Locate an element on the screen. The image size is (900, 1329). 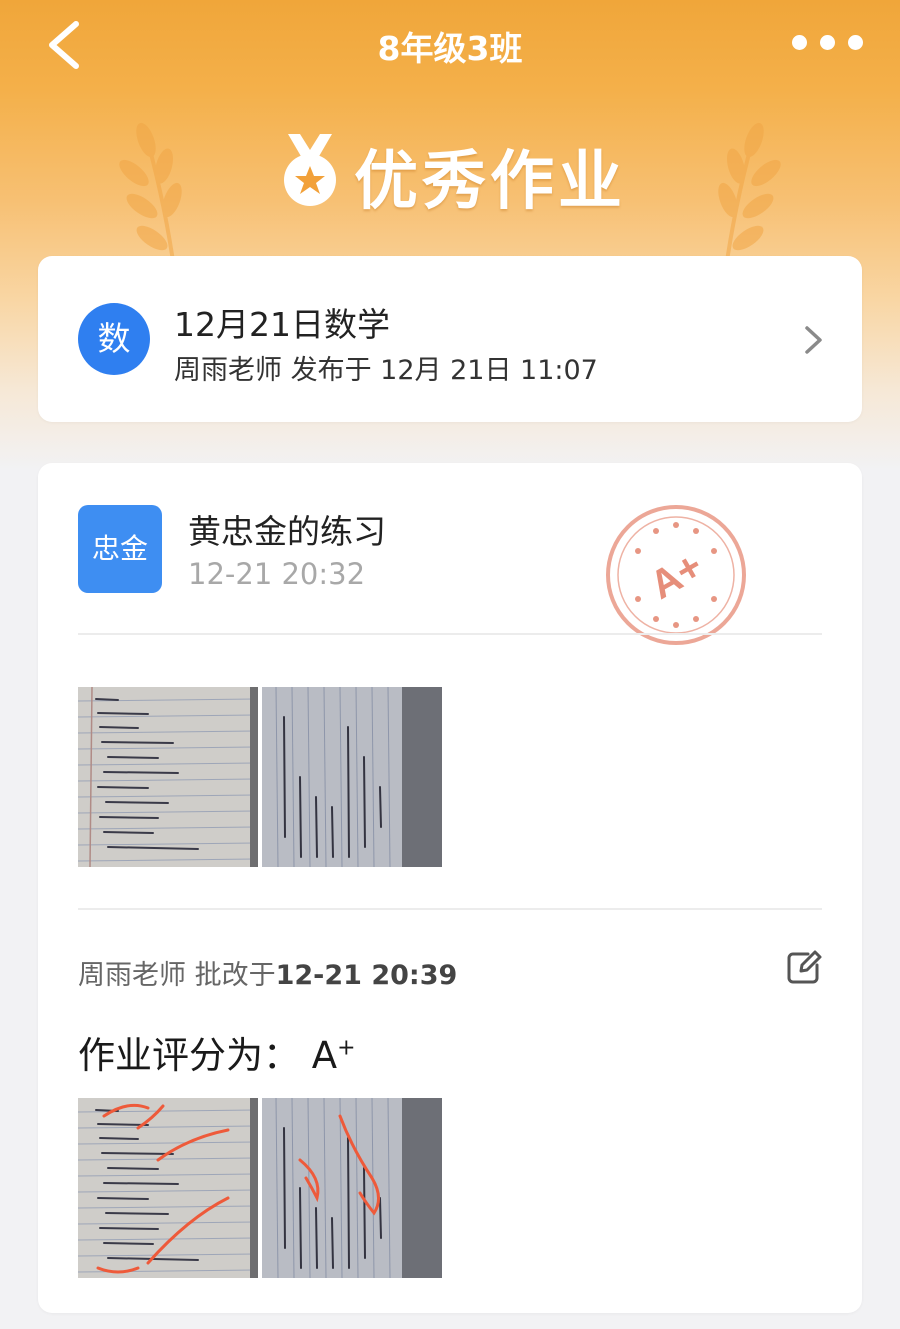
wheat-decoration-left is located at coordinates (150, 195).